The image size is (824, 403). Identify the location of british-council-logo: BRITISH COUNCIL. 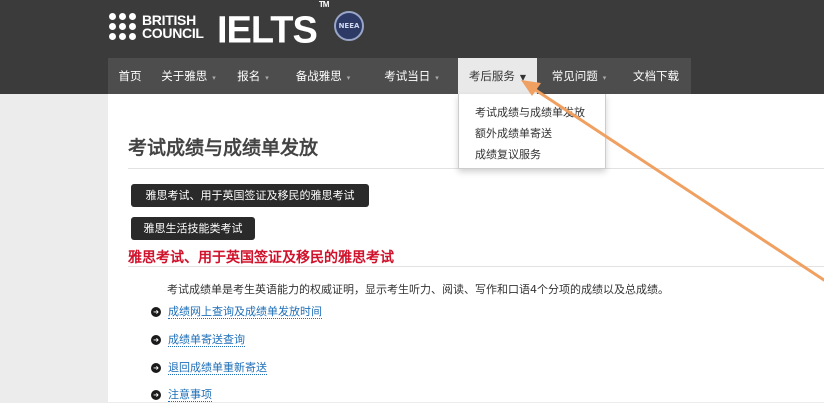
(156, 27).